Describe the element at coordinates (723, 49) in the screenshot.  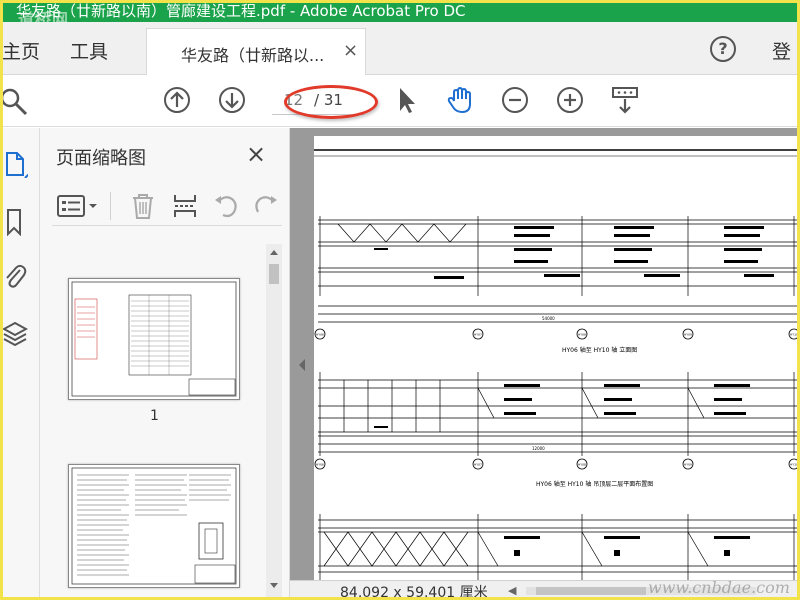
I see `help-icon: ?` at that location.